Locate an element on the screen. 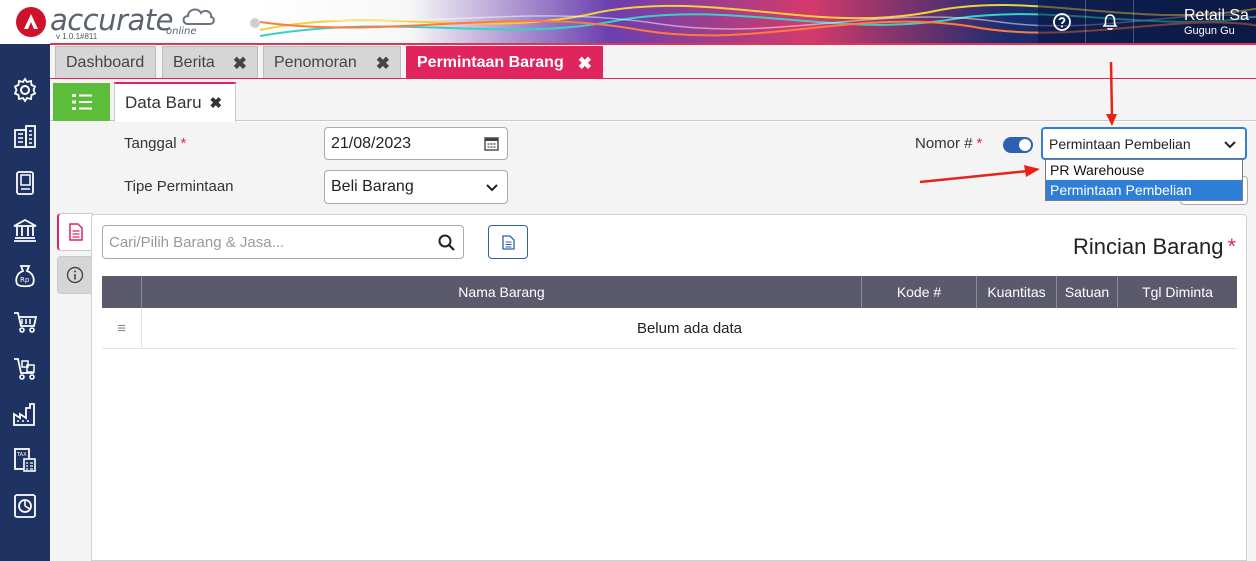  tipe-permintaan-select: Beli Barang is located at coordinates (416, 187).